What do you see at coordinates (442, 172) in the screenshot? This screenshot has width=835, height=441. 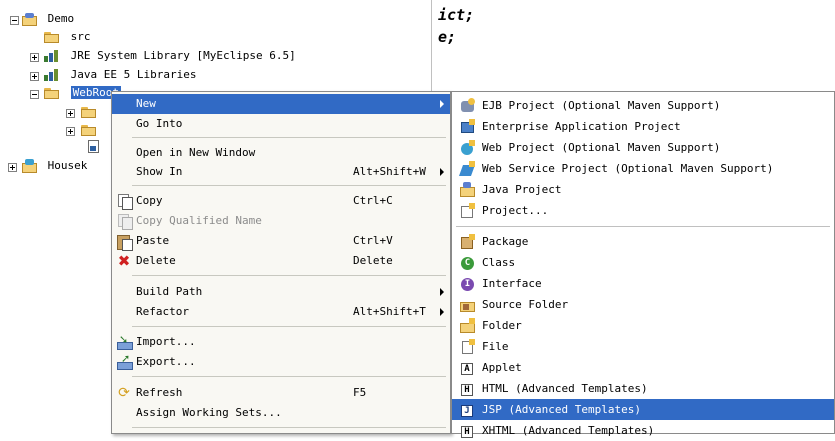 I see `submenu-arrow-icon` at bounding box center [442, 172].